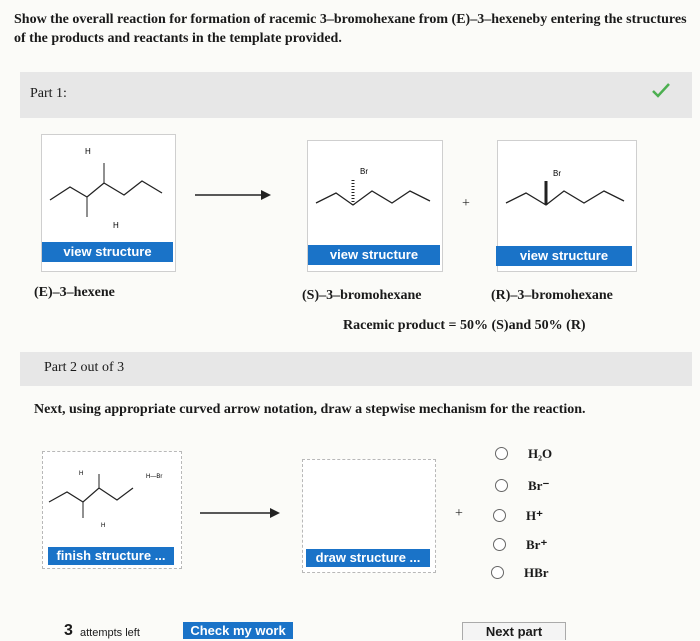 The width and height of the screenshot is (700, 641). I want to click on plus-sign-2: +, so click(459, 513).